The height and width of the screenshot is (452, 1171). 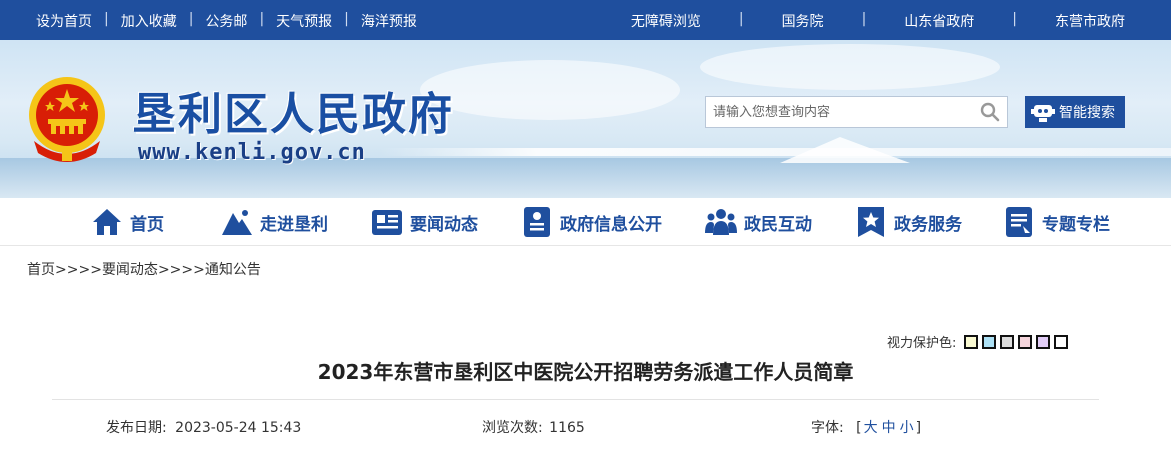 I want to click on home-icon, so click(x=107, y=222).